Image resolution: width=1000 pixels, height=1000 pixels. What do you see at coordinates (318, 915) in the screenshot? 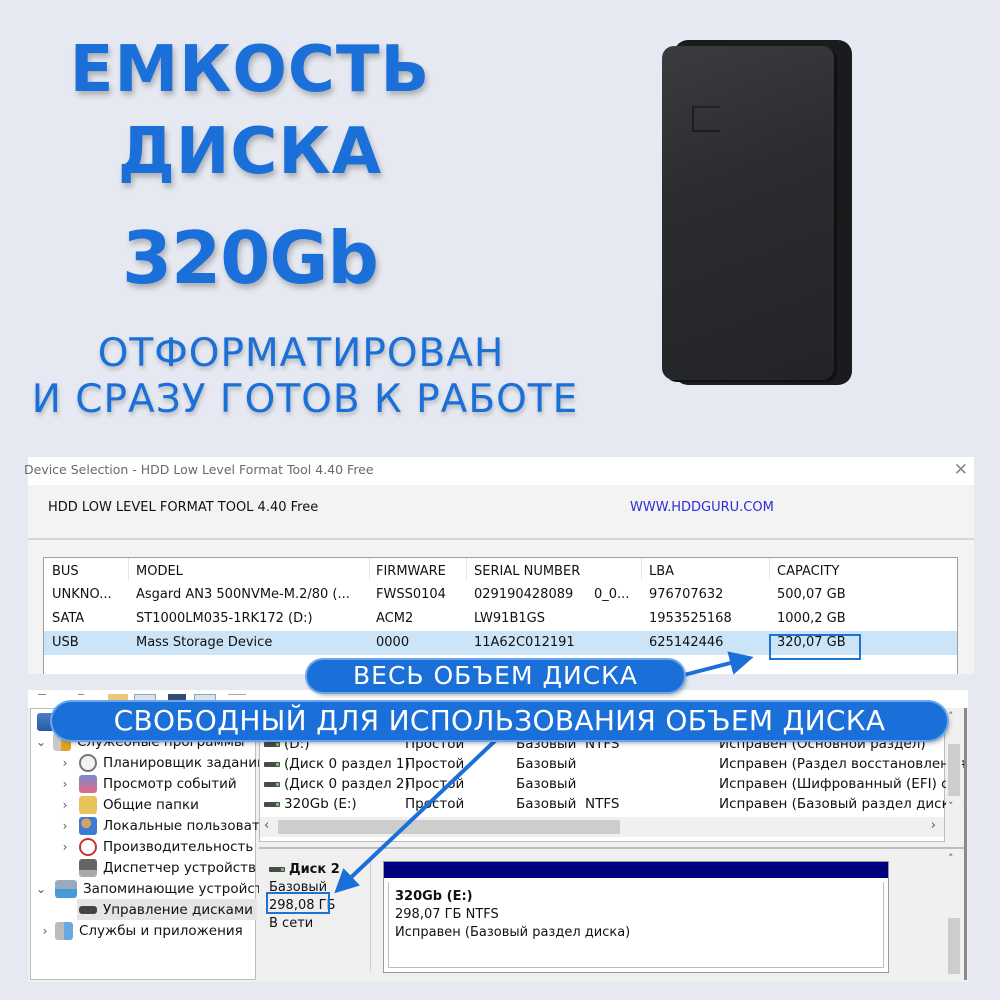
I see `disk-info-panel: Диск 2 Базовый 298,08 ГБ В сети` at bounding box center [318, 915].